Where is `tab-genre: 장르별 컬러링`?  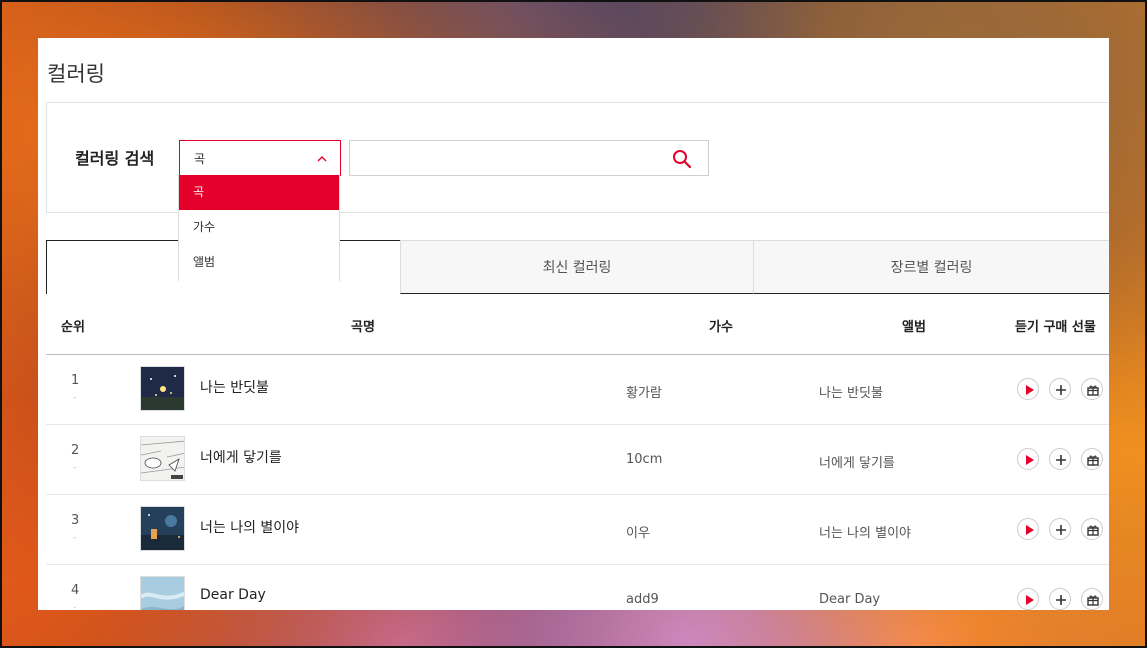
tab-genre: 장르별 컬러링 is located at coordinates (931, 267).